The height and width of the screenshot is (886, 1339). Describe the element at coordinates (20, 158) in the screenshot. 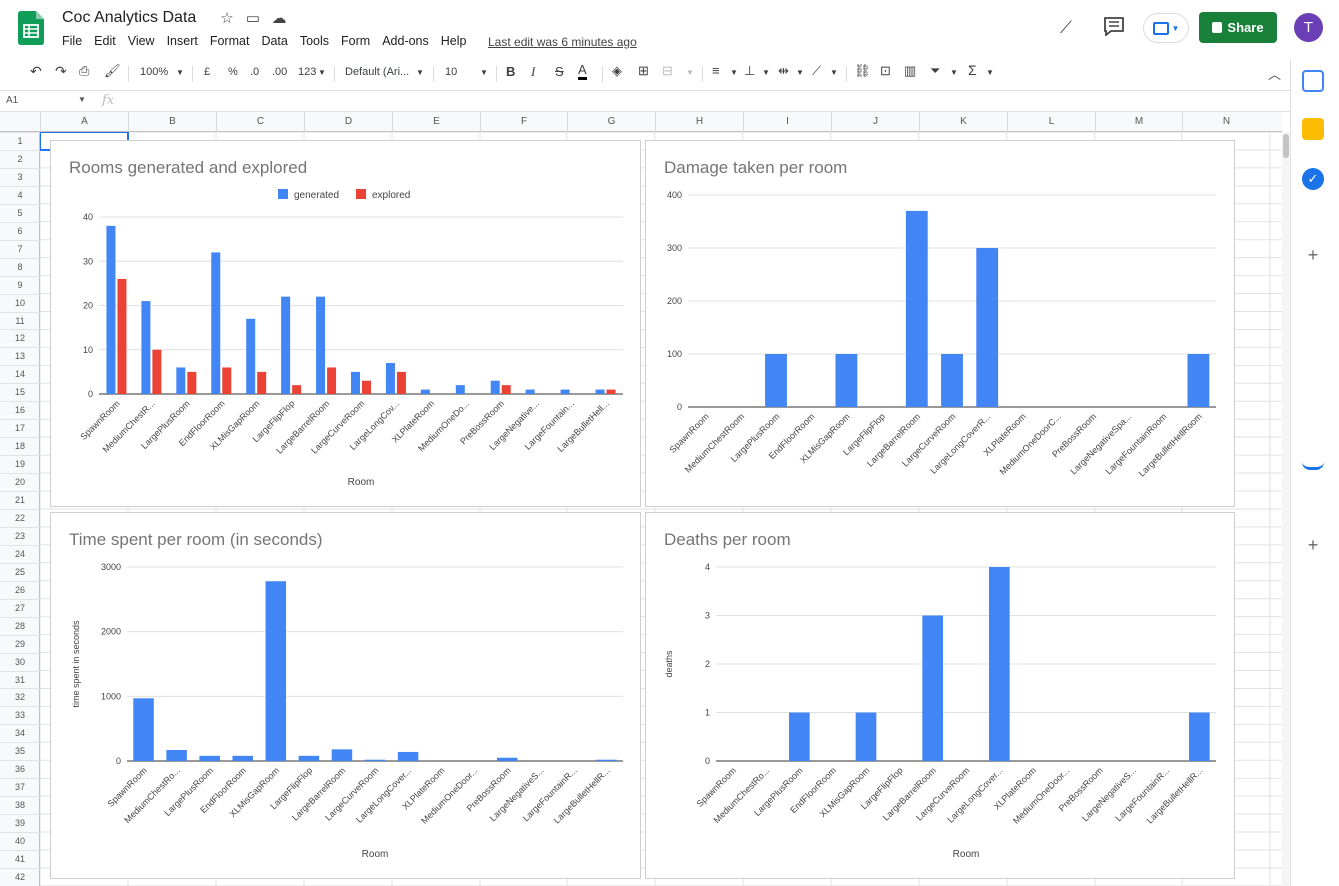

I see `row-header: 2` at that location.